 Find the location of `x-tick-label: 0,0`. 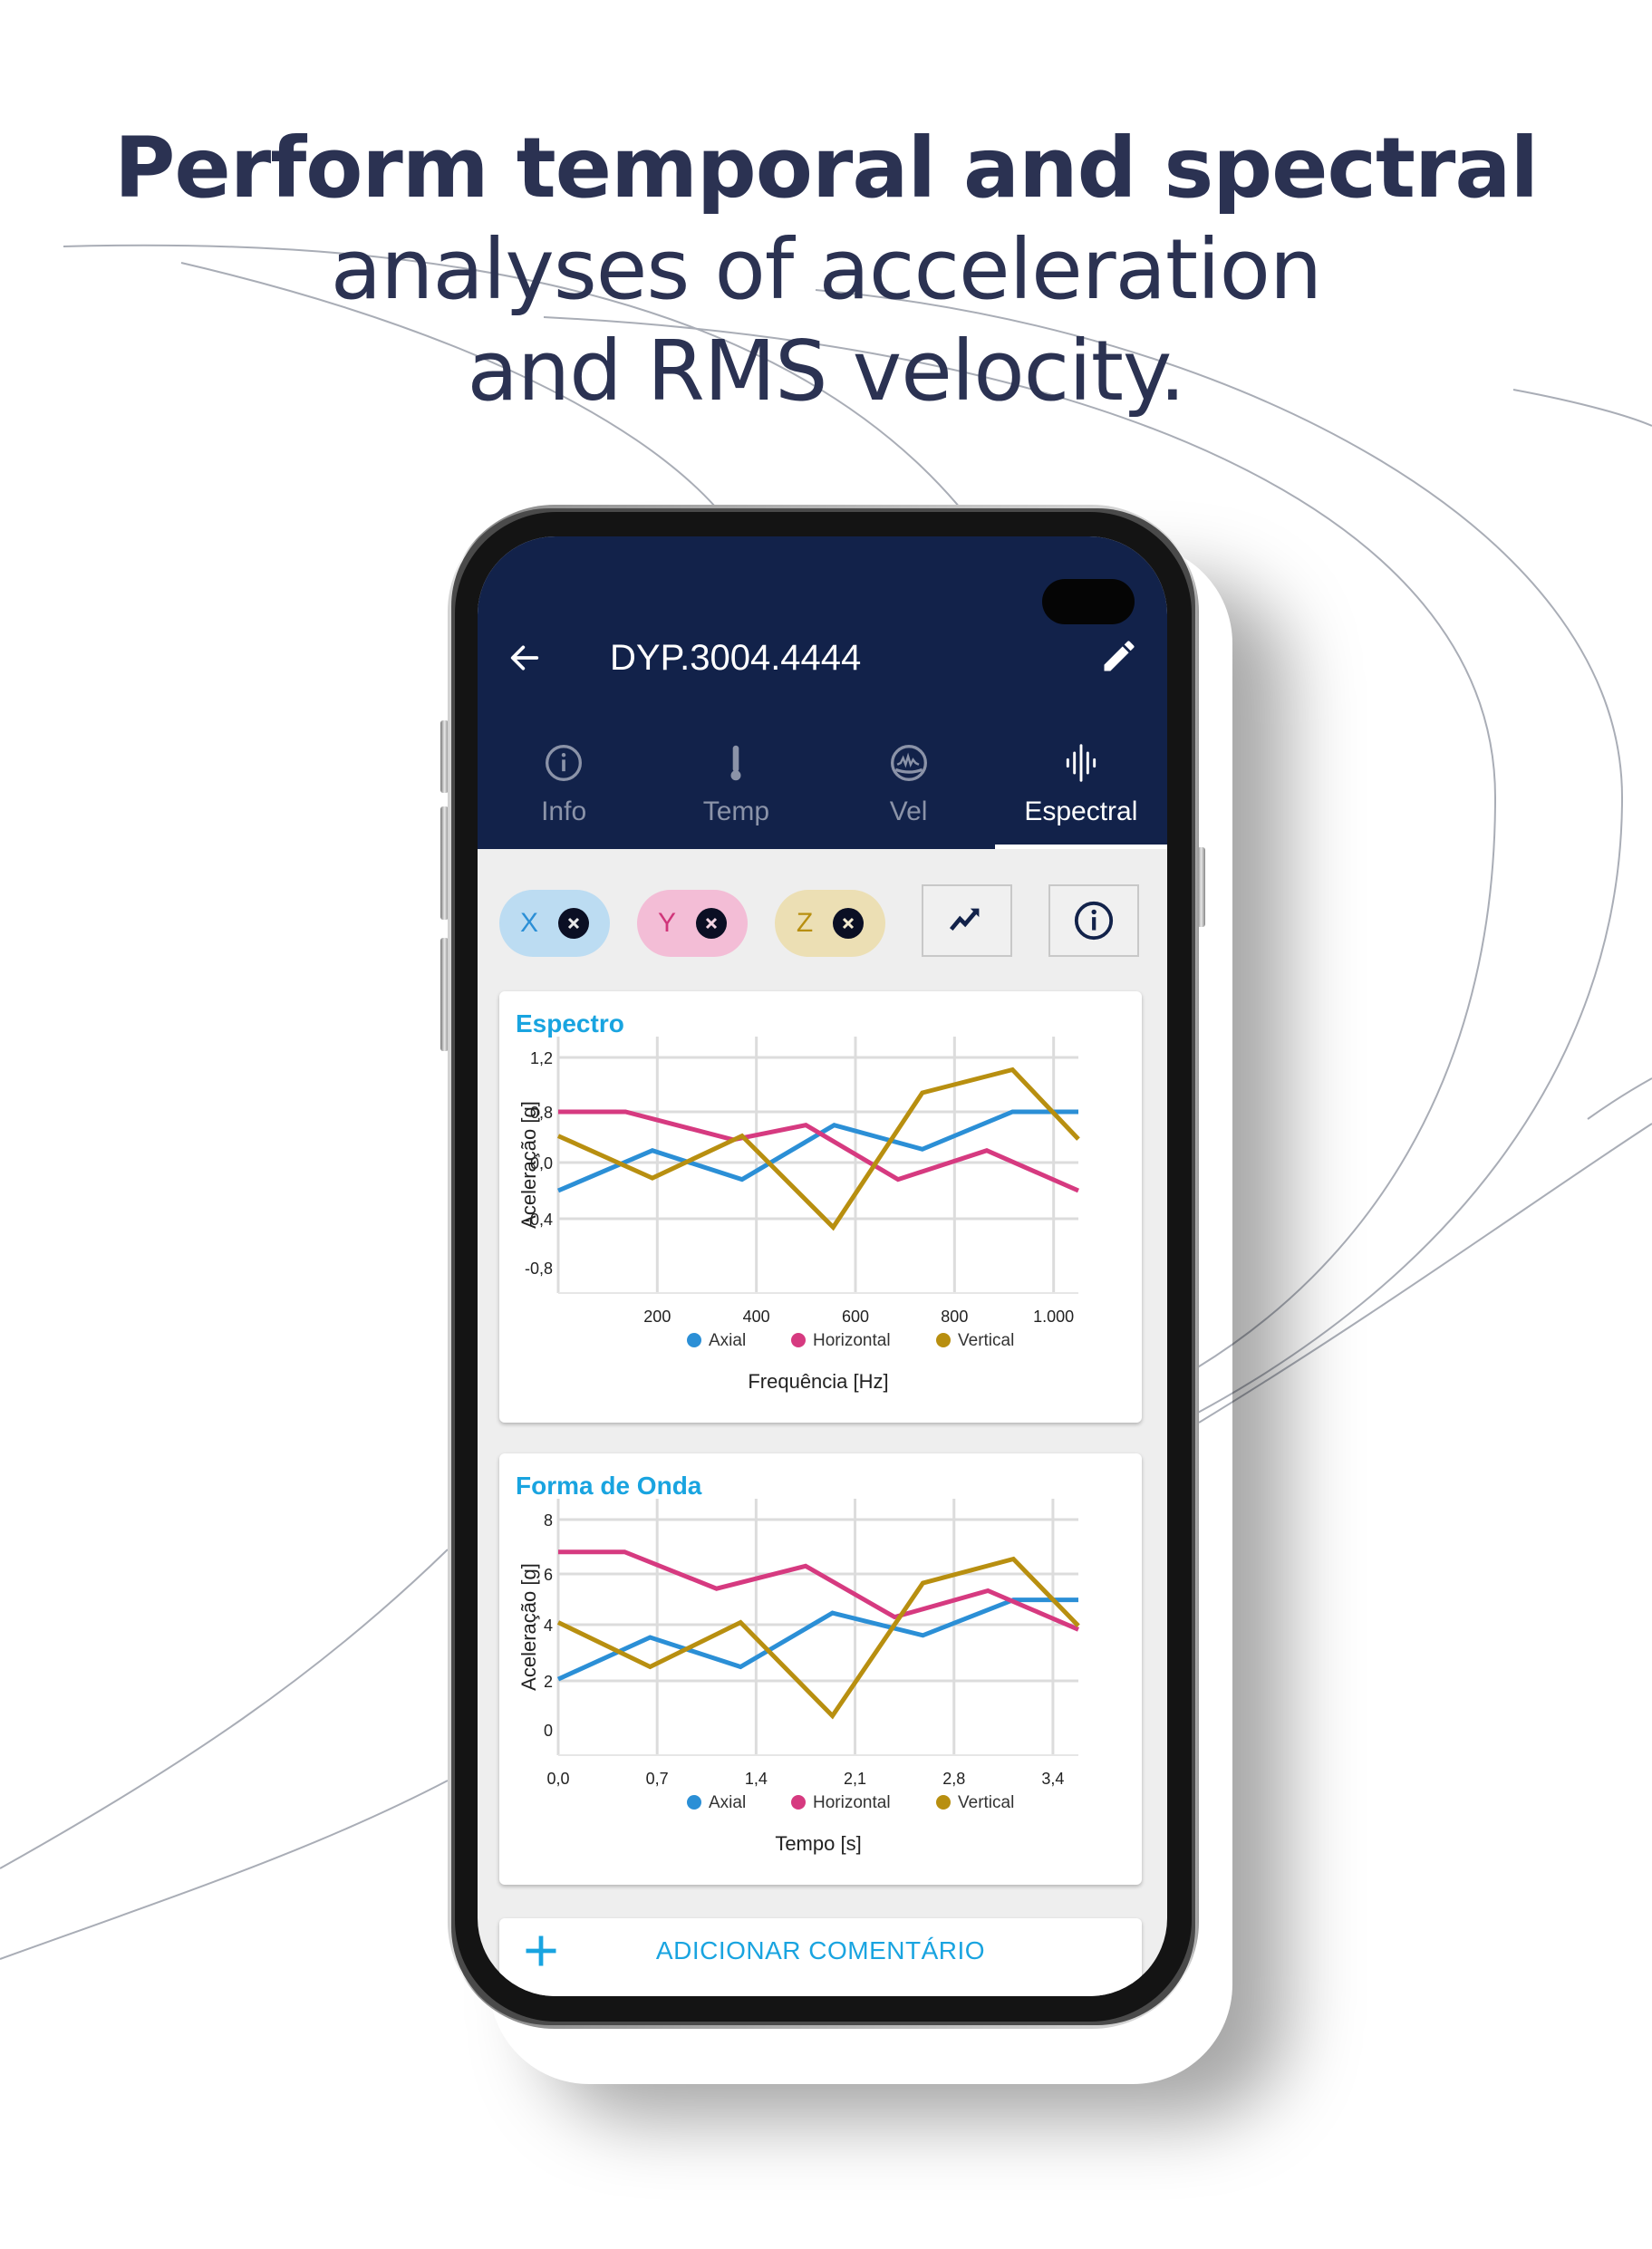

x-tick-label: 0,0 is located at coordinates (557, 1779).